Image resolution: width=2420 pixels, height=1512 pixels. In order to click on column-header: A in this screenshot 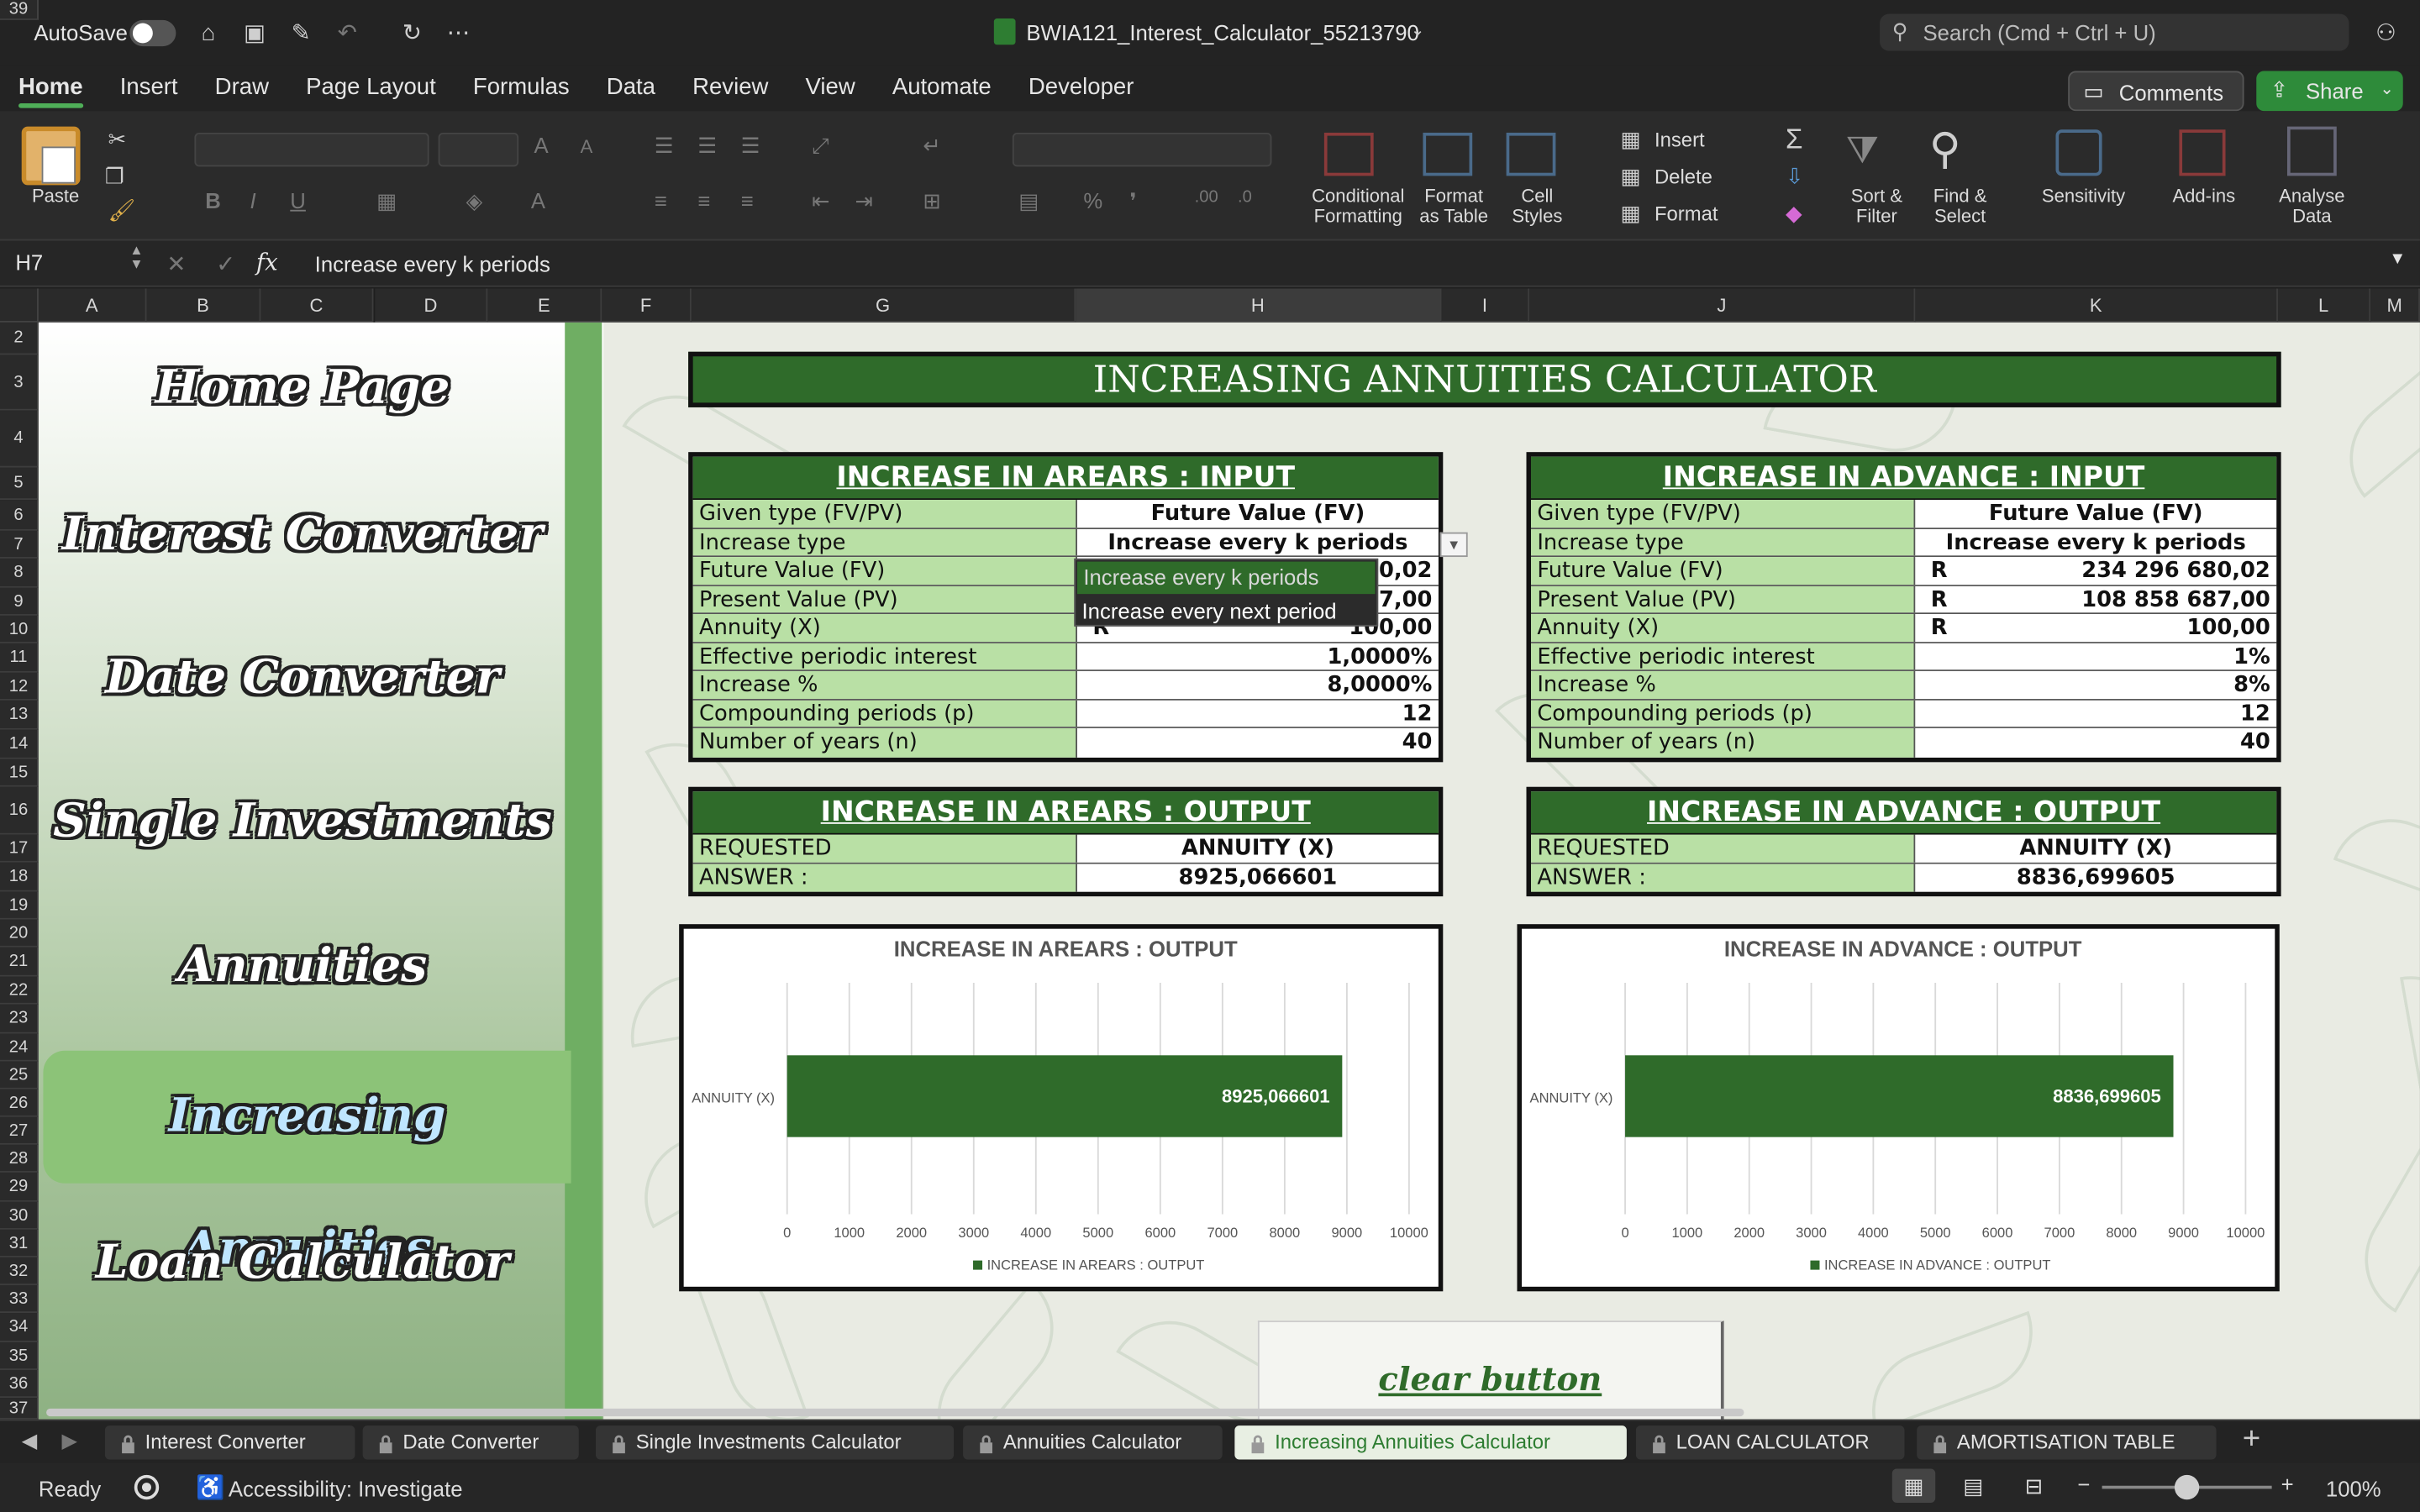, I will do `click(92, 305)`.